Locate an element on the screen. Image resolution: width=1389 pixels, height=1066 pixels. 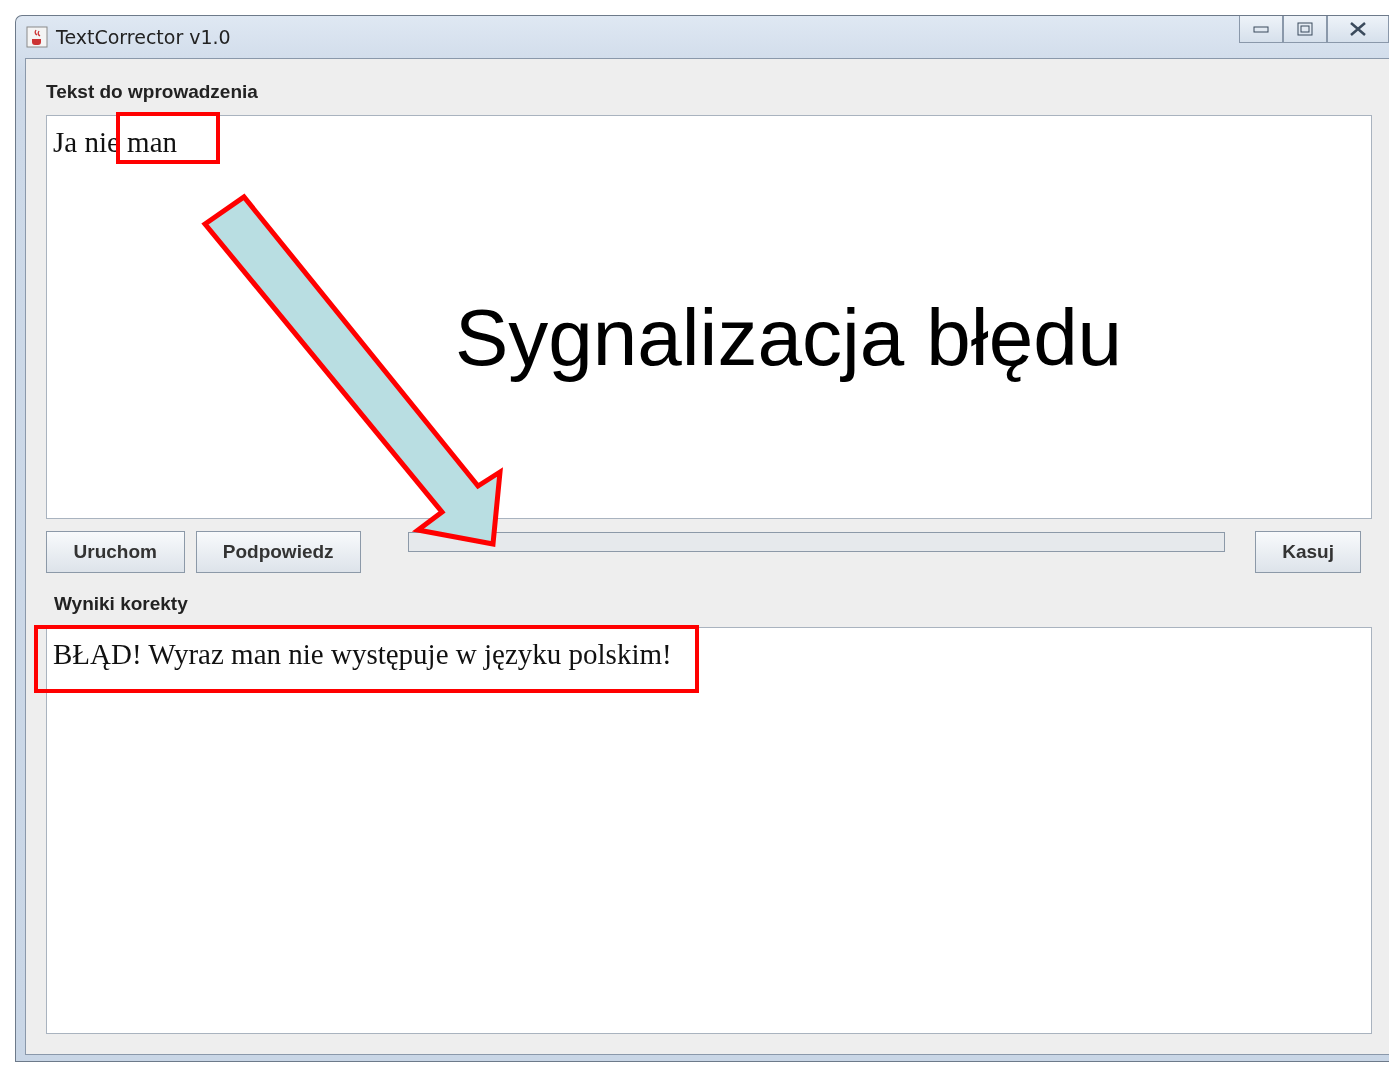
minimize-icon is located at coordinates (1261, 29).